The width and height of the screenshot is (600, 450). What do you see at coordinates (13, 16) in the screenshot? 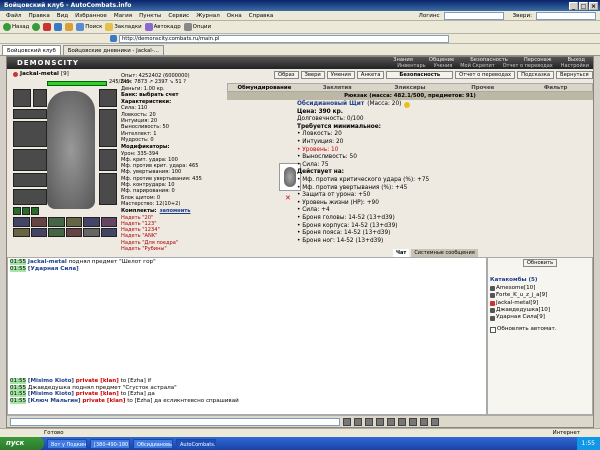
I see `menu-file: Файл` at bounding box center [13, 16].